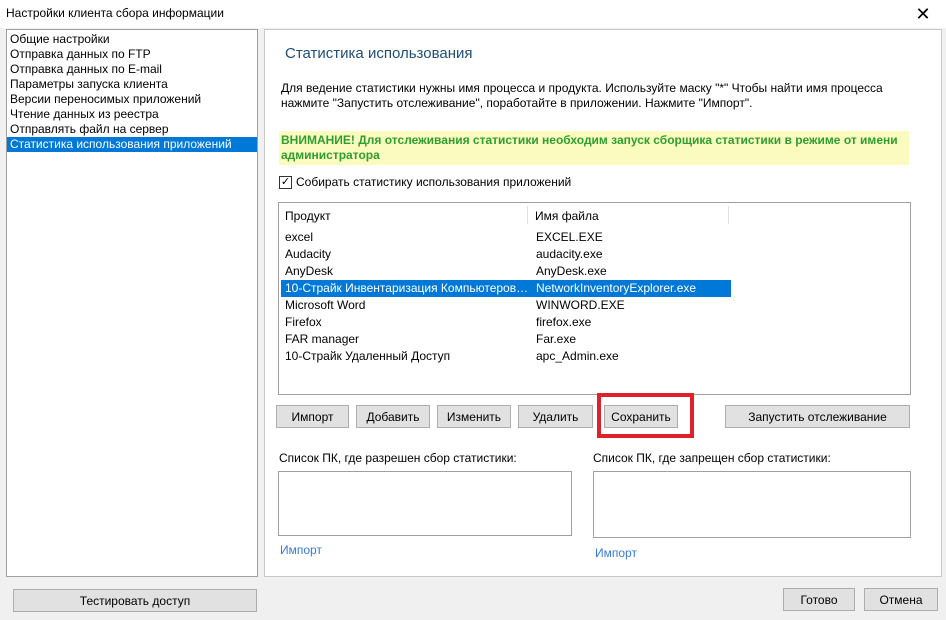  Describe the element at coordinates (506, 339) in the screenshot. I see `table-row: FAR manager Far.exe` at that location.